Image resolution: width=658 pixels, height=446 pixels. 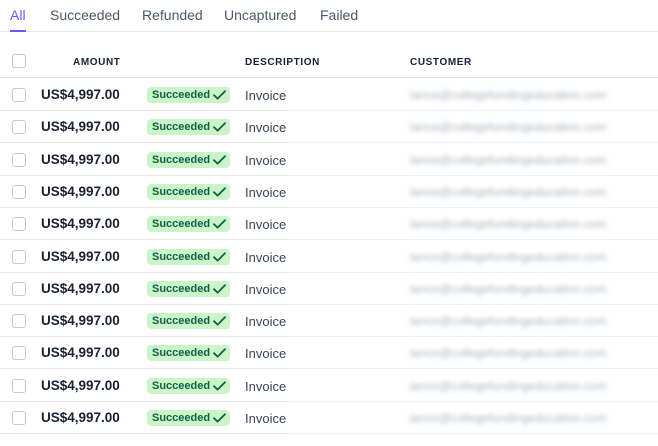 What do you see at coordinates (282, 62) in the screenshot?
I see `description-header: DESCRIPTION` at bounding box center [282, 62].